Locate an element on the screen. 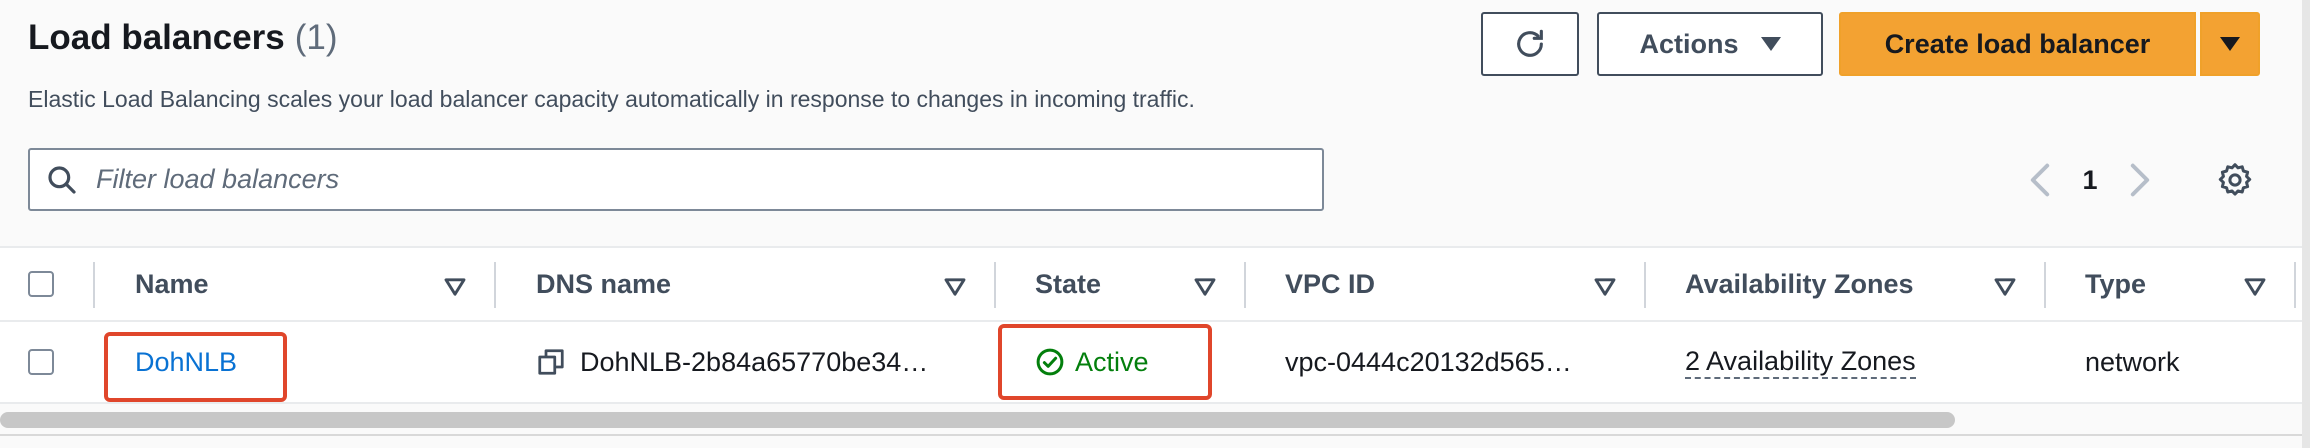 The height and width of the screenshot is (448, 2310). create-load-balancer-dropdown-button is located at coordinates (2230, 44).